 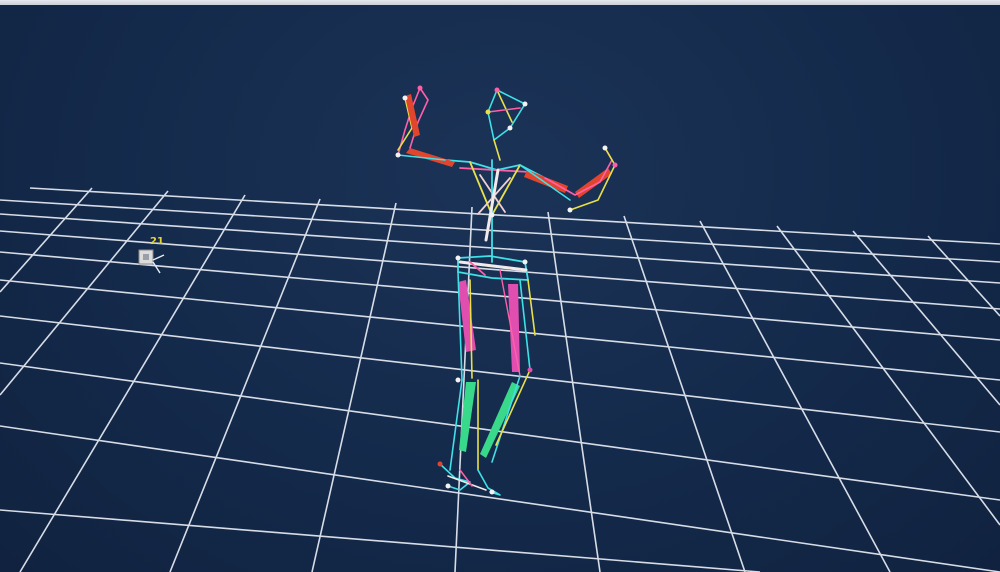 I want to click on right-arm, so click(x=567, y=179).